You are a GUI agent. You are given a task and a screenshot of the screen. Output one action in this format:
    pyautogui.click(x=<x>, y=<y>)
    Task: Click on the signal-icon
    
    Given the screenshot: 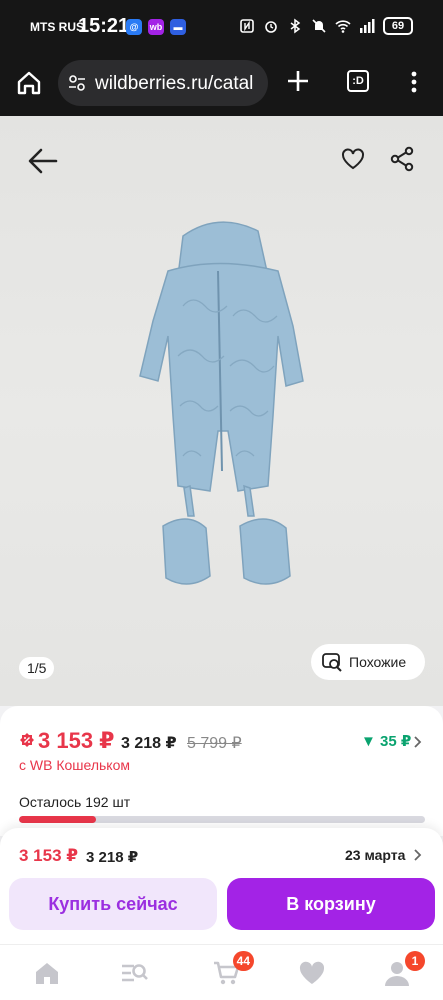 What is the action you would take?
    pyautogui.click(x=367, y=26)
    